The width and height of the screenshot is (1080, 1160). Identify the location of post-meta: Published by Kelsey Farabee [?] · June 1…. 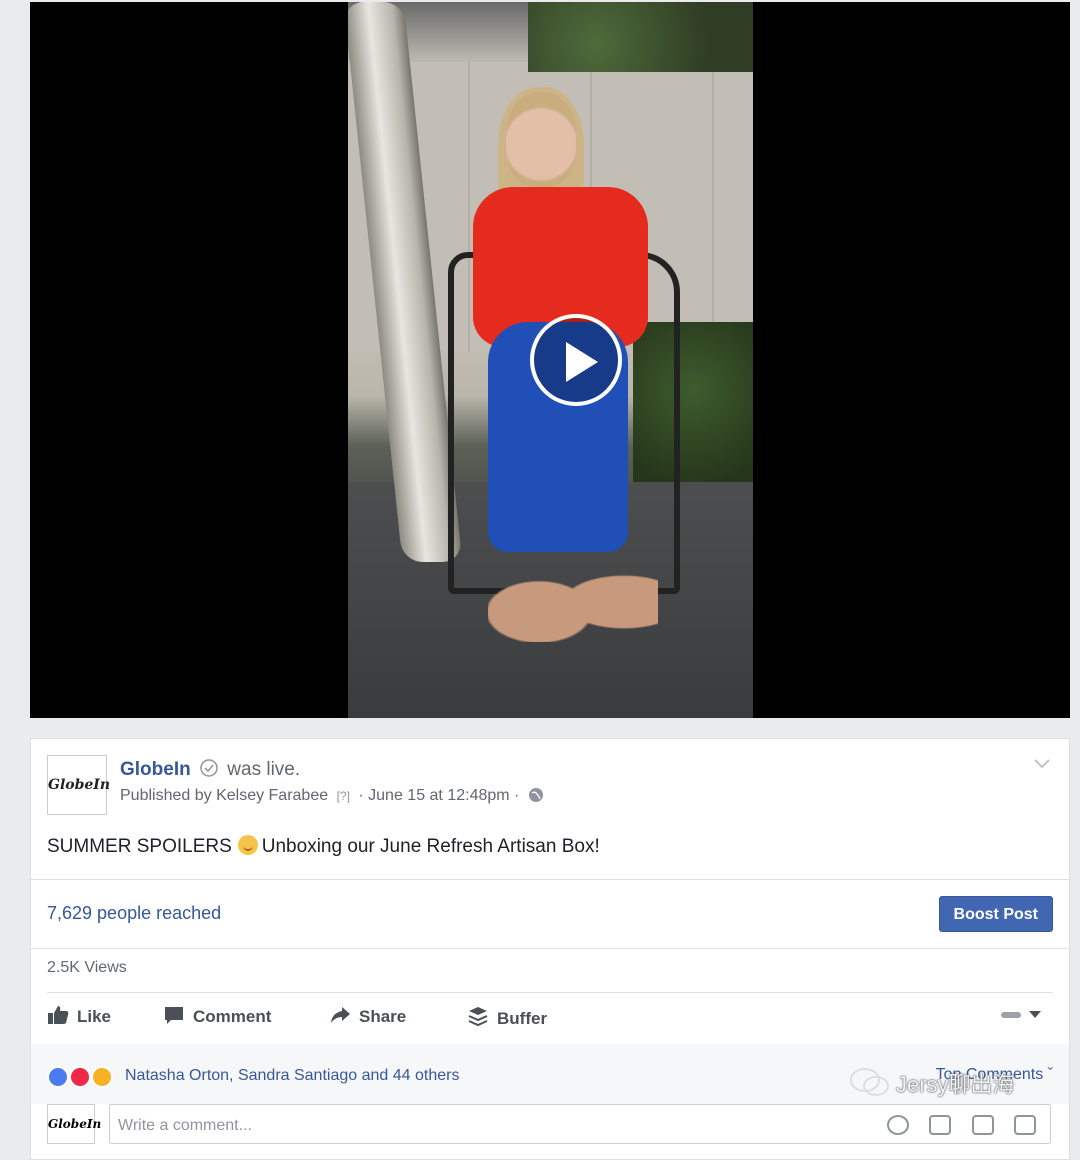
(332, 797).